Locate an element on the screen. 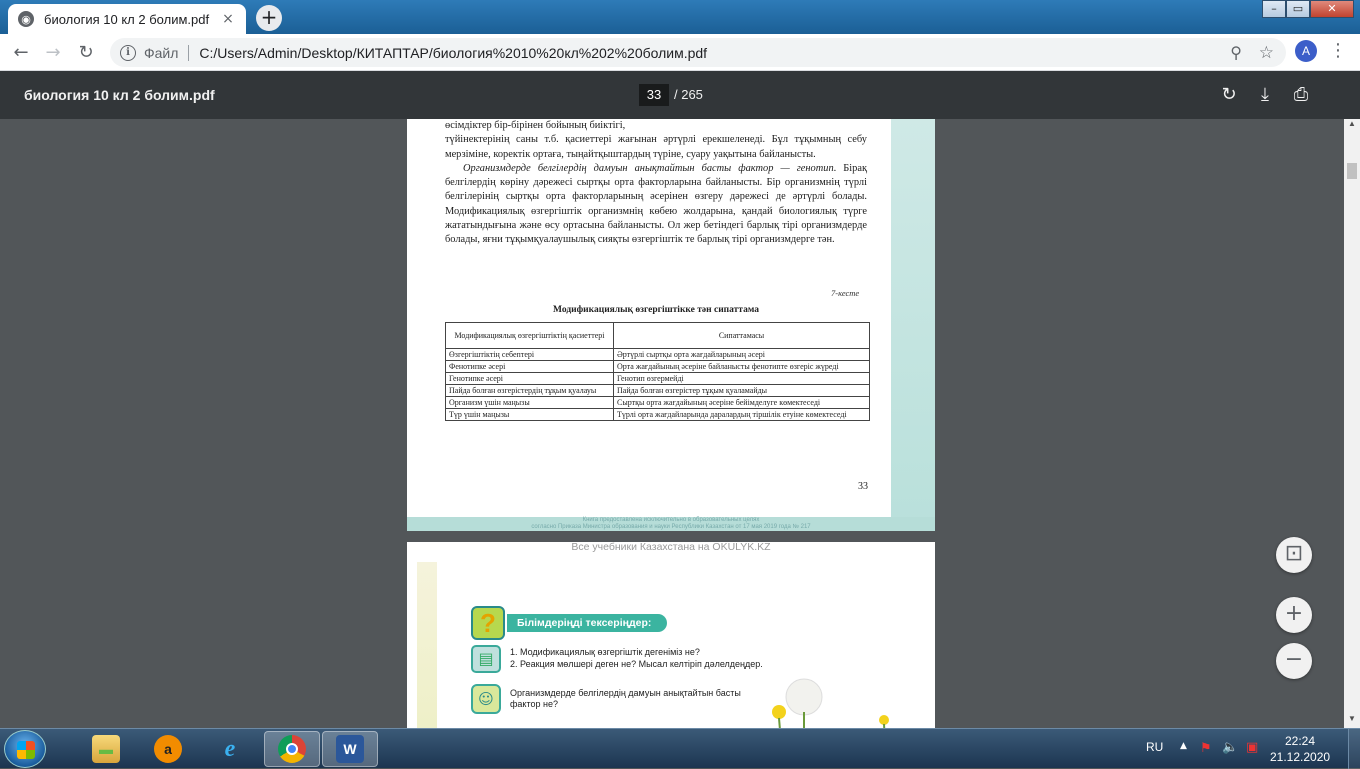 The image size is (1360, 769). profile-avatar: A is located at coordinates (1306, 51).